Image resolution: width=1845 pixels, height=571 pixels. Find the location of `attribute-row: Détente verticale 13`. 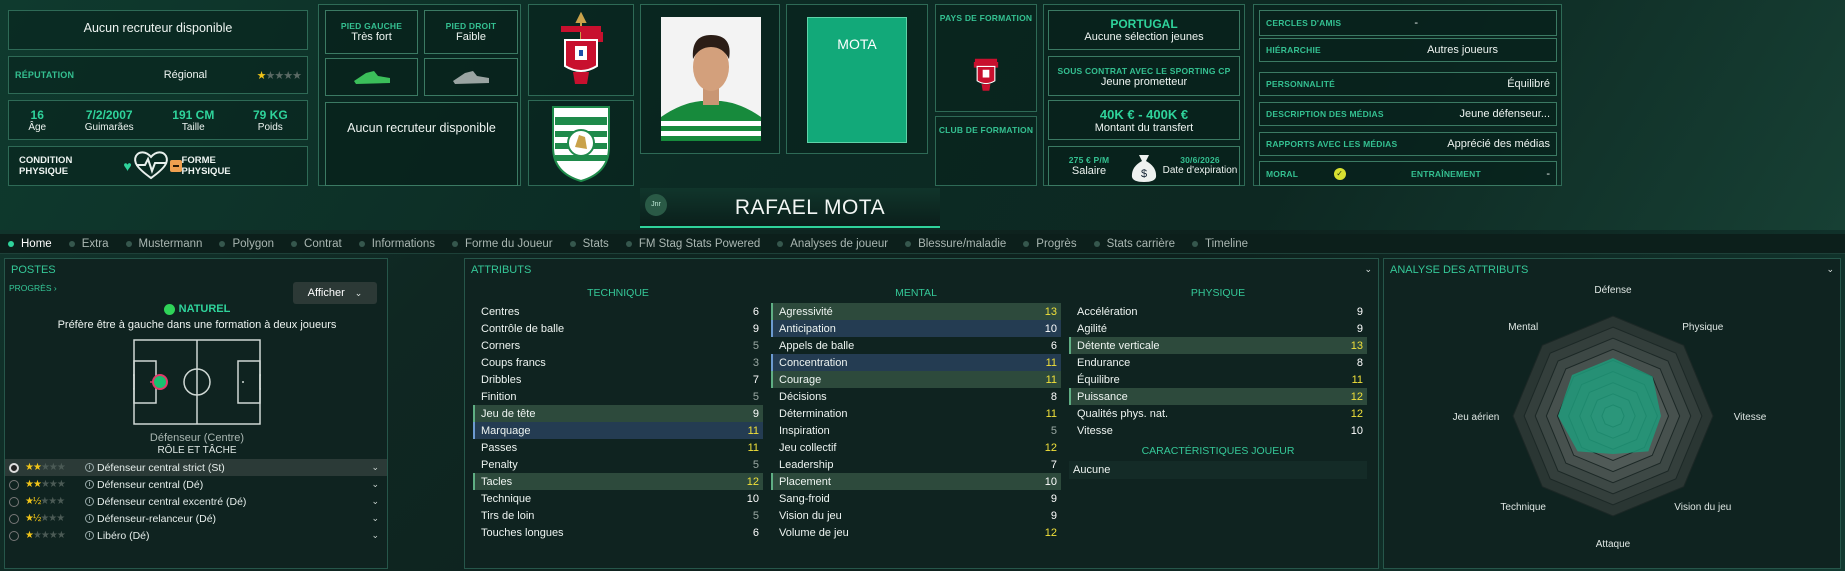

attribute-row: Détente verticale 13 is located at coordinates (1218, 345).